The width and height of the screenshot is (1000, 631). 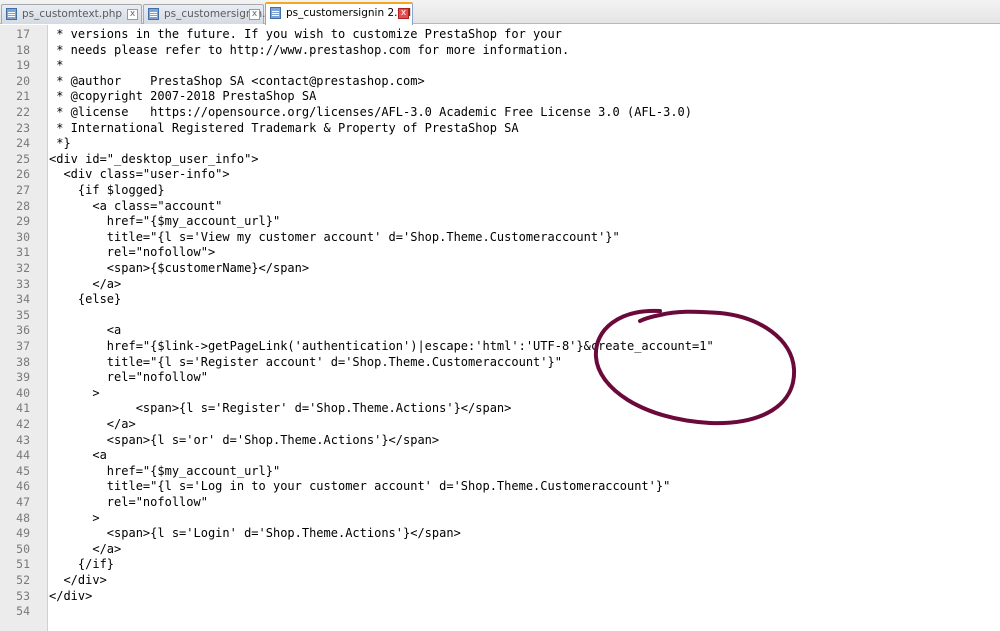 I want to click on code-line: 32 <span>{$customerName}</span>, so click(x=500, y=269).